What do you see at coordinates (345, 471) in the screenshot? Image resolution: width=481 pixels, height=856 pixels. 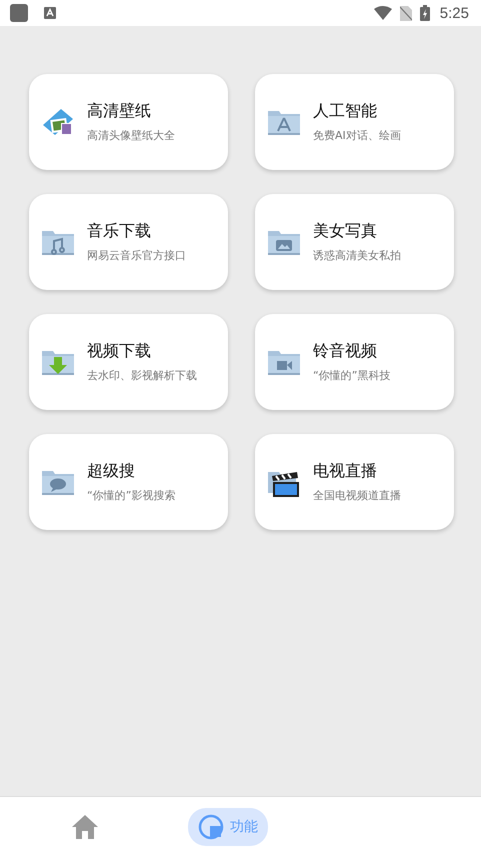 I see `card-title: 电视直播` at bounding box center [345, 471].